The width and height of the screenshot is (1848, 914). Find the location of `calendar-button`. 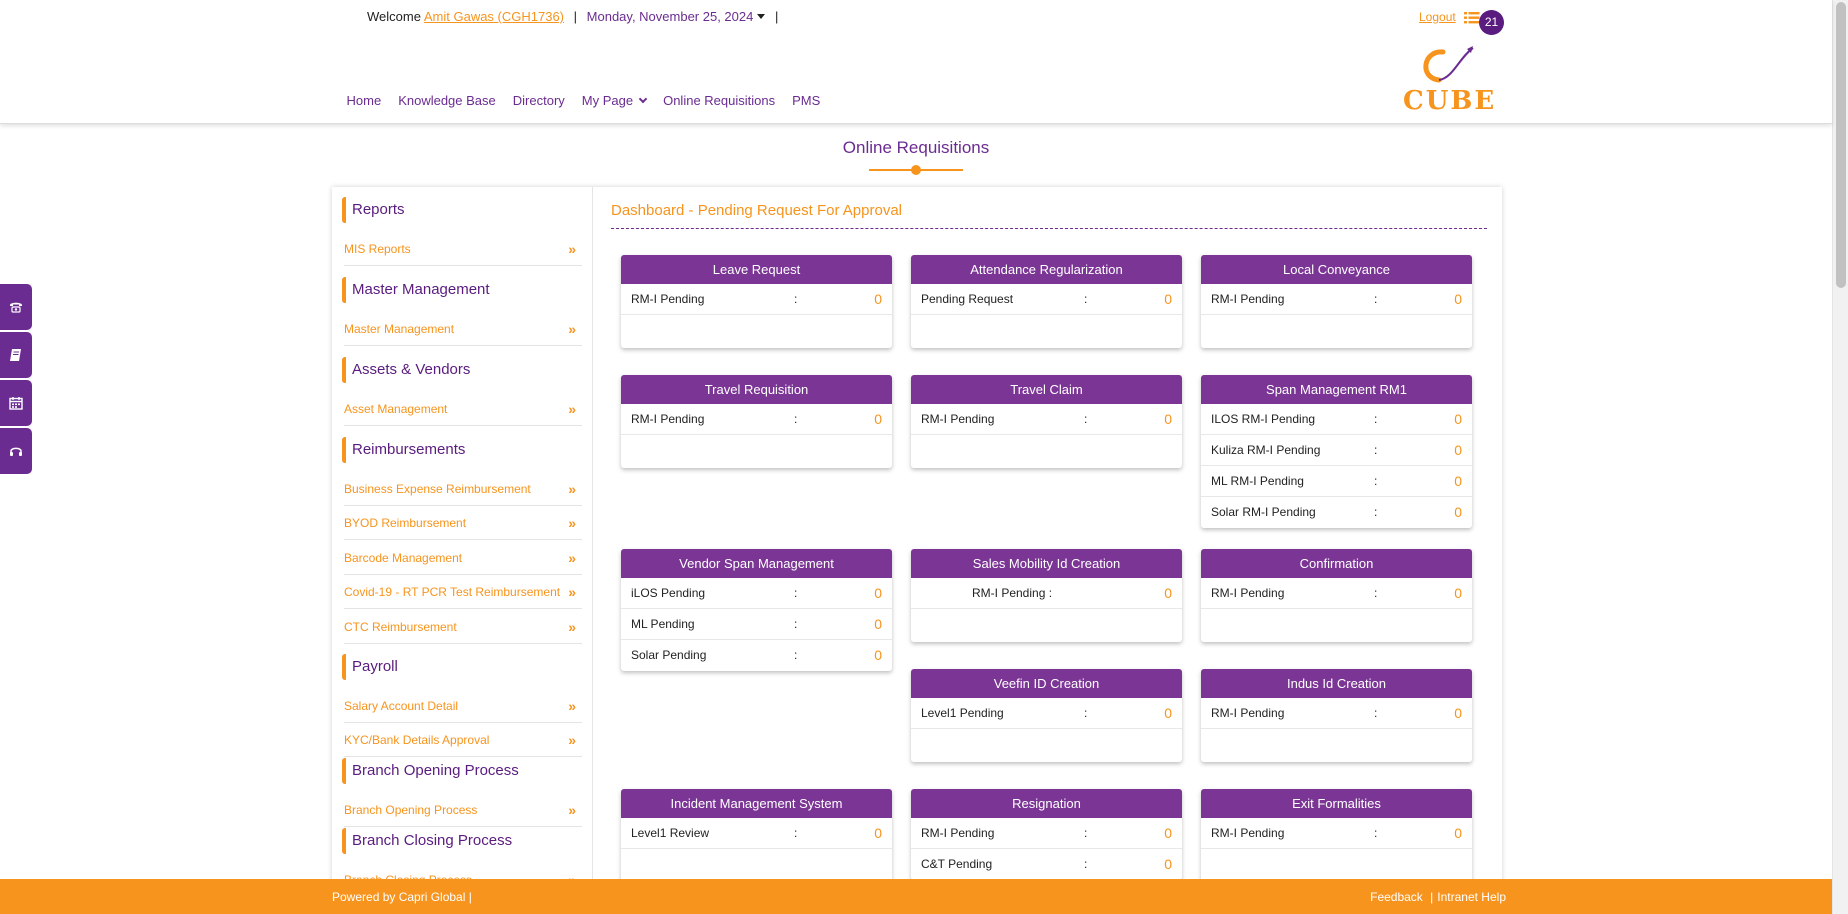

calendar-button is located at coordinates (16, 403).